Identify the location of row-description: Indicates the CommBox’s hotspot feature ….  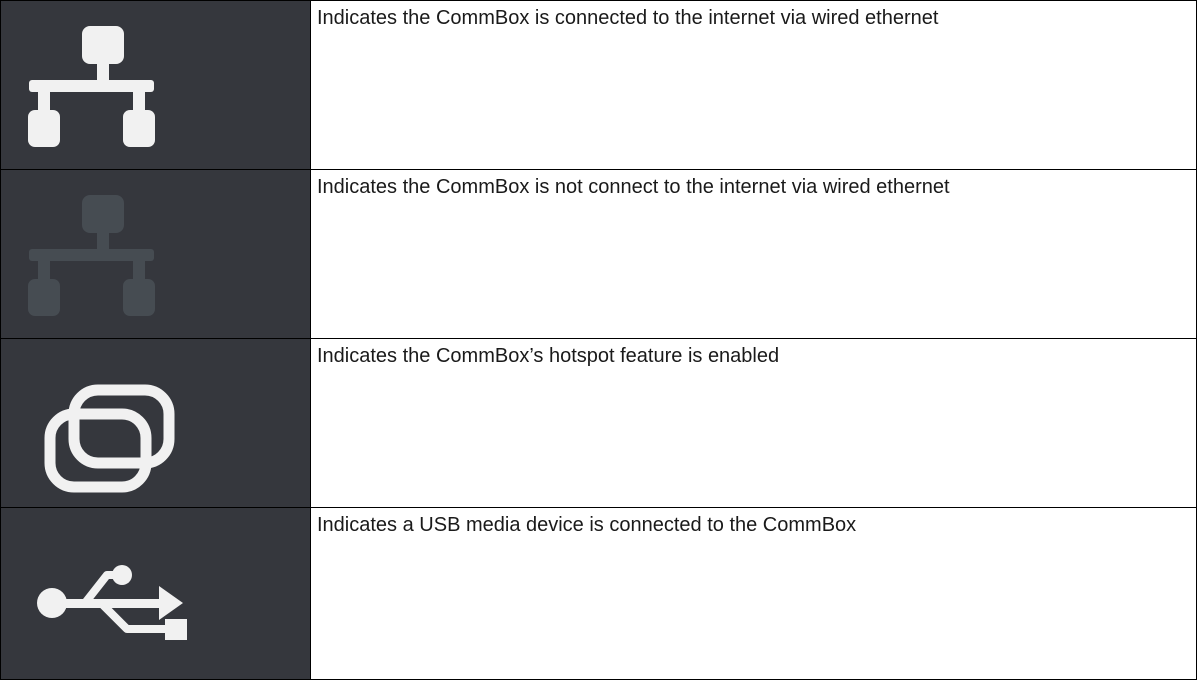
(548, 356).